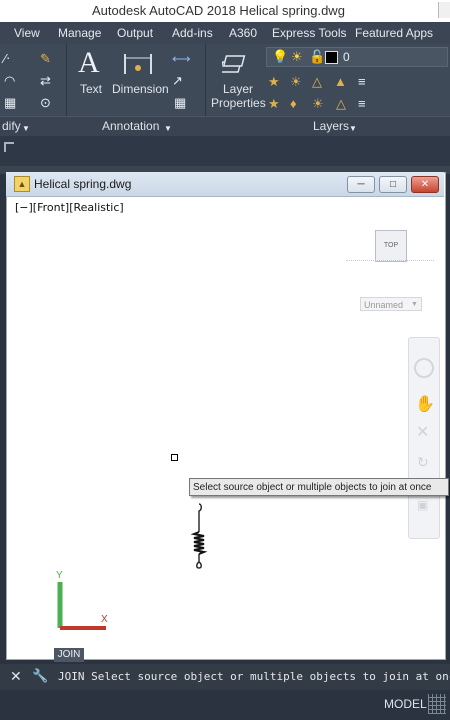 The width and height of the screenshot is (450, 720). What do you see at coordinates (340, 81) in the screenshot?
I see `layer-tool-icon: ▲` at bounding box center [340, 81].